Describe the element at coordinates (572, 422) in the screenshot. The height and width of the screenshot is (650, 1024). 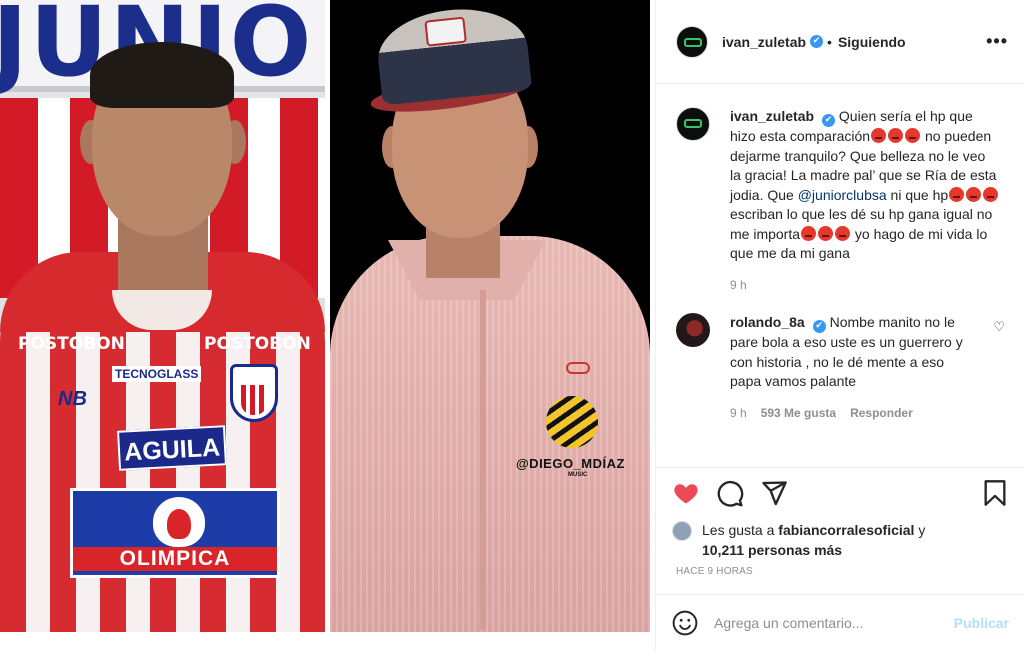
I see `watermark-logo-icon` at that location.